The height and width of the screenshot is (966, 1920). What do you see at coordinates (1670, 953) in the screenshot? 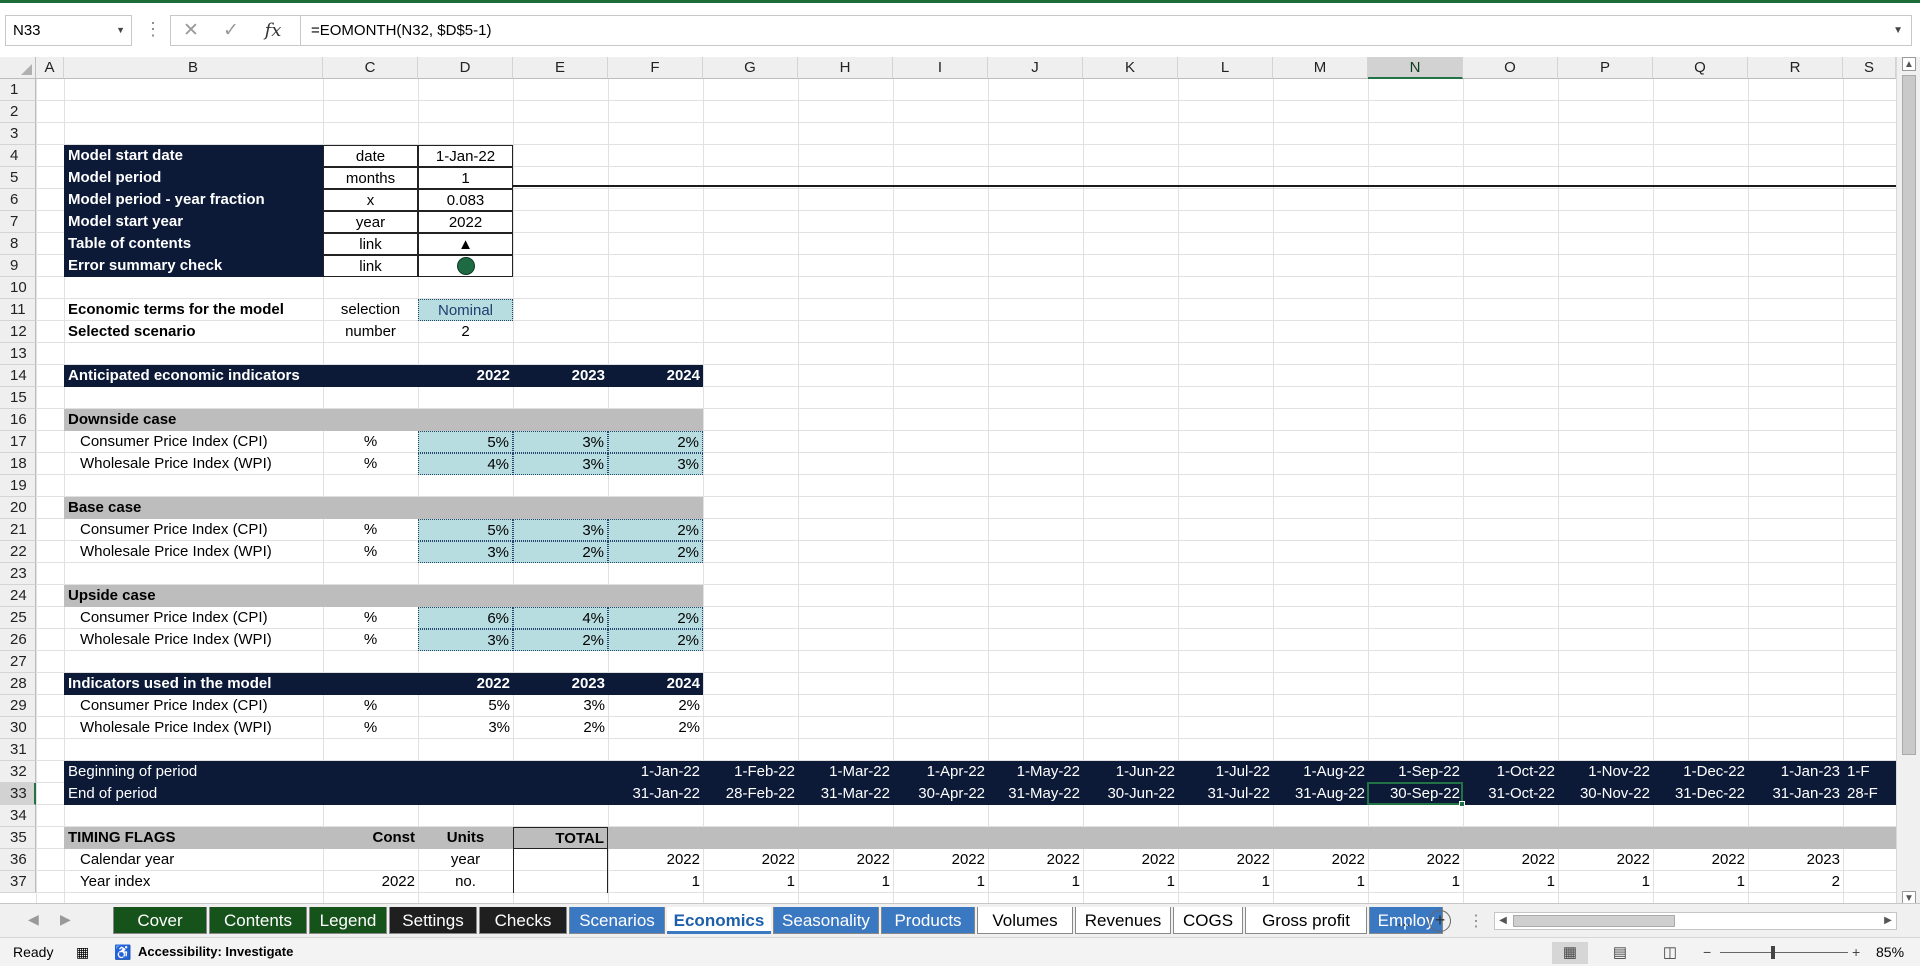
I see `page-break-view-icon: ◫` at bounding box center [1670, 953].